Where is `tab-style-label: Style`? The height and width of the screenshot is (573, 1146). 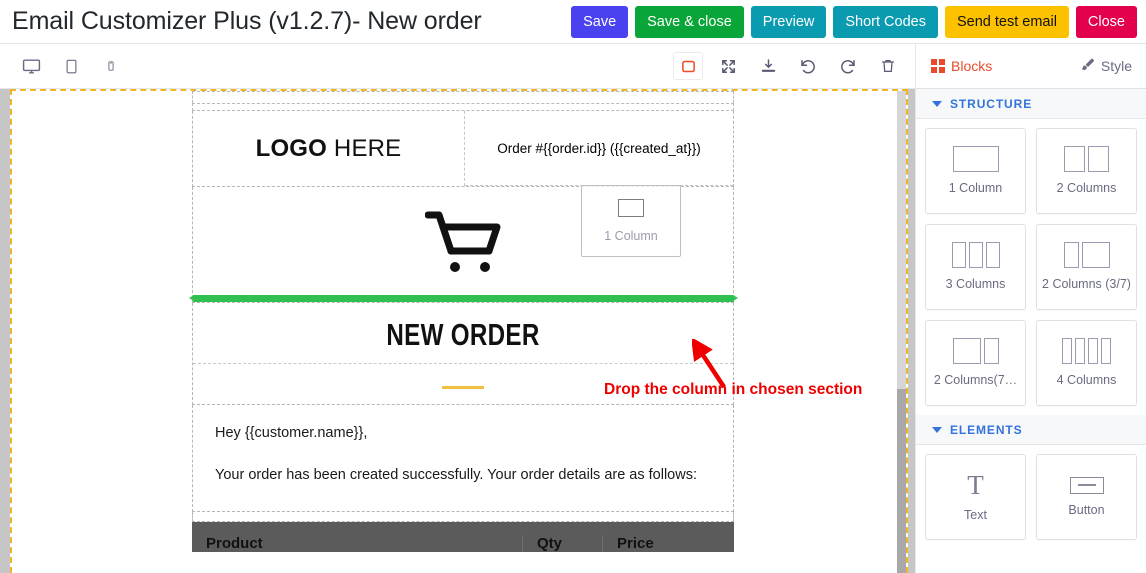
tab-style-label: Style is located at coordinates (1116, 66).